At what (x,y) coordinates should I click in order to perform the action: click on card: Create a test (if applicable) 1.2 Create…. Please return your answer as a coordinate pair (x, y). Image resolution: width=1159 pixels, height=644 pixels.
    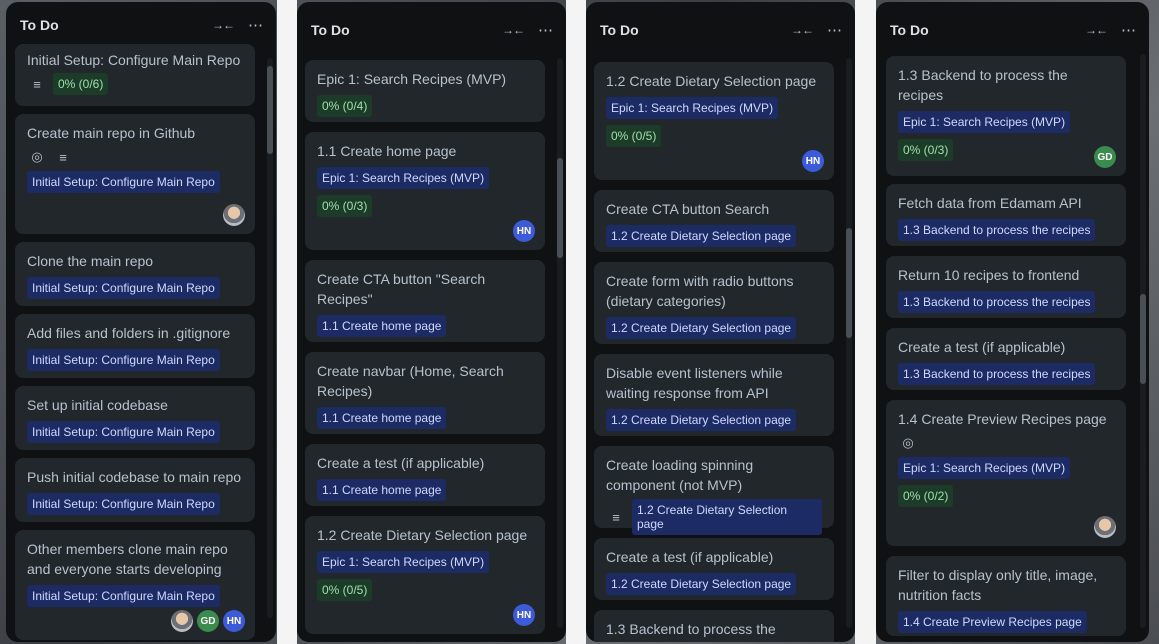
    Looking at the image, I should click on (714, 569).